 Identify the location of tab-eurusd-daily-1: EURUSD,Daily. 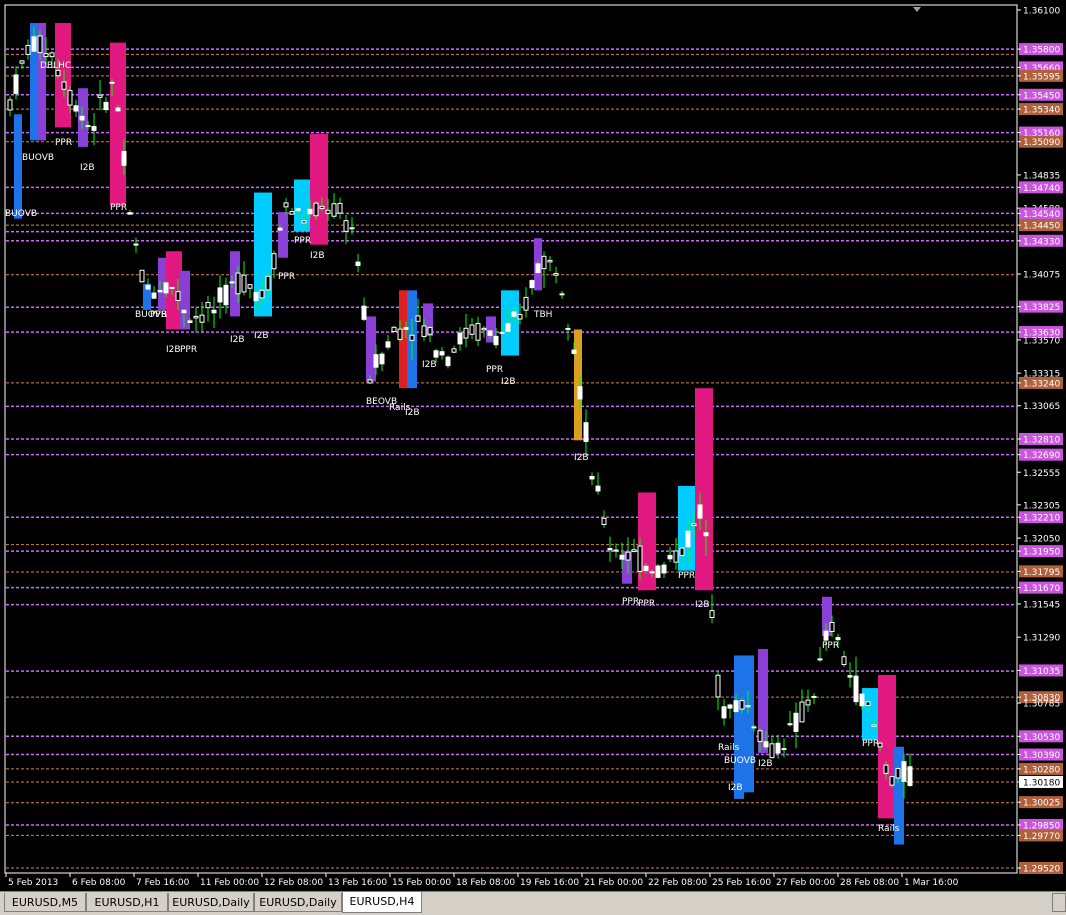
(211, 902).